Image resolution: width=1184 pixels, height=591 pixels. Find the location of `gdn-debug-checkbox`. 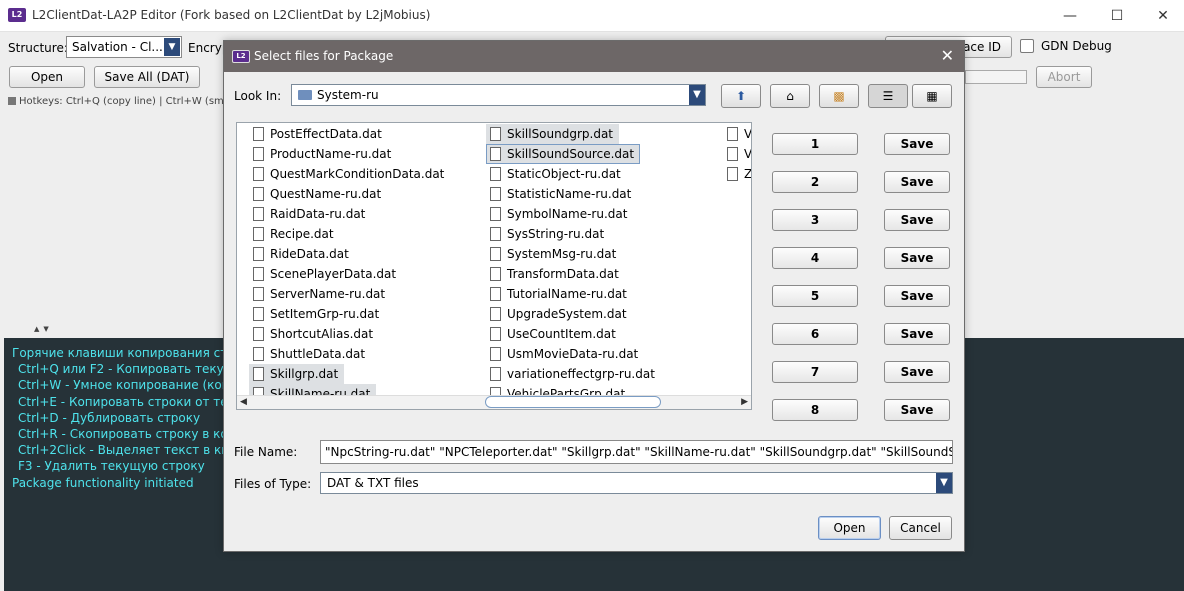

gdn-debug-checkbox is located at coordinates (1027, 46).